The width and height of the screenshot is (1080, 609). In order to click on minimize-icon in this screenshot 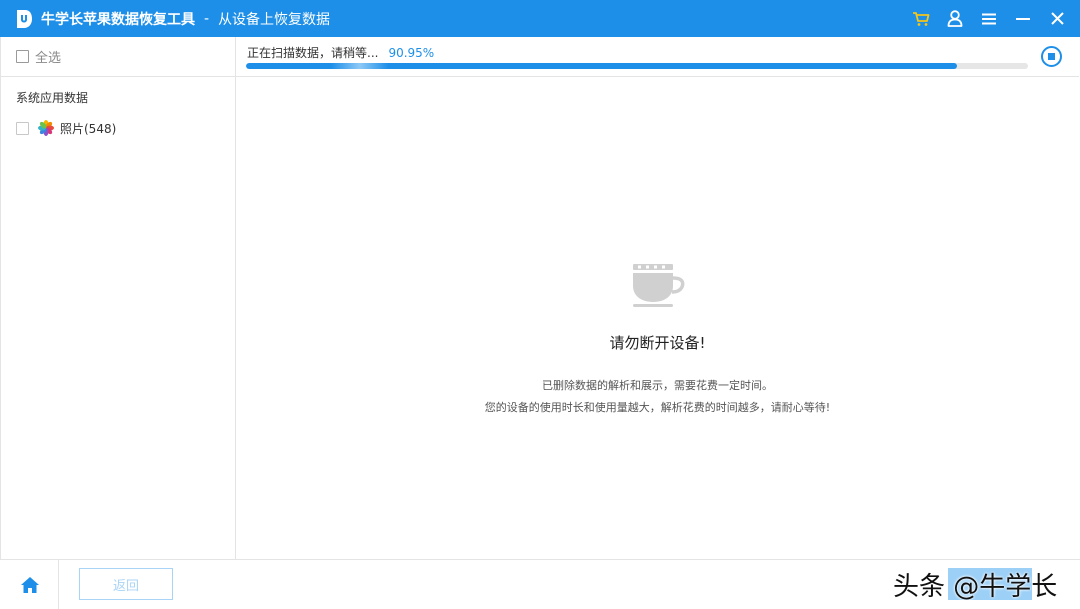, I will do `click(1023, 18)`.